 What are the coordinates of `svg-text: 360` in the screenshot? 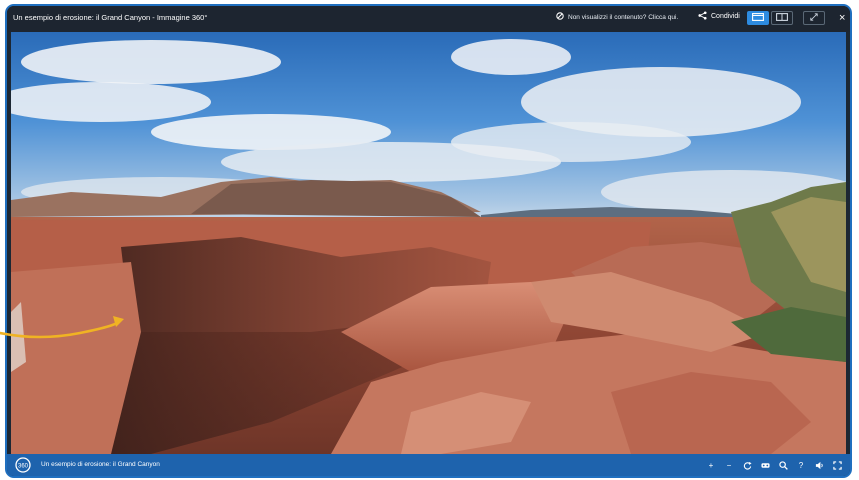 It's located at (23, 467).